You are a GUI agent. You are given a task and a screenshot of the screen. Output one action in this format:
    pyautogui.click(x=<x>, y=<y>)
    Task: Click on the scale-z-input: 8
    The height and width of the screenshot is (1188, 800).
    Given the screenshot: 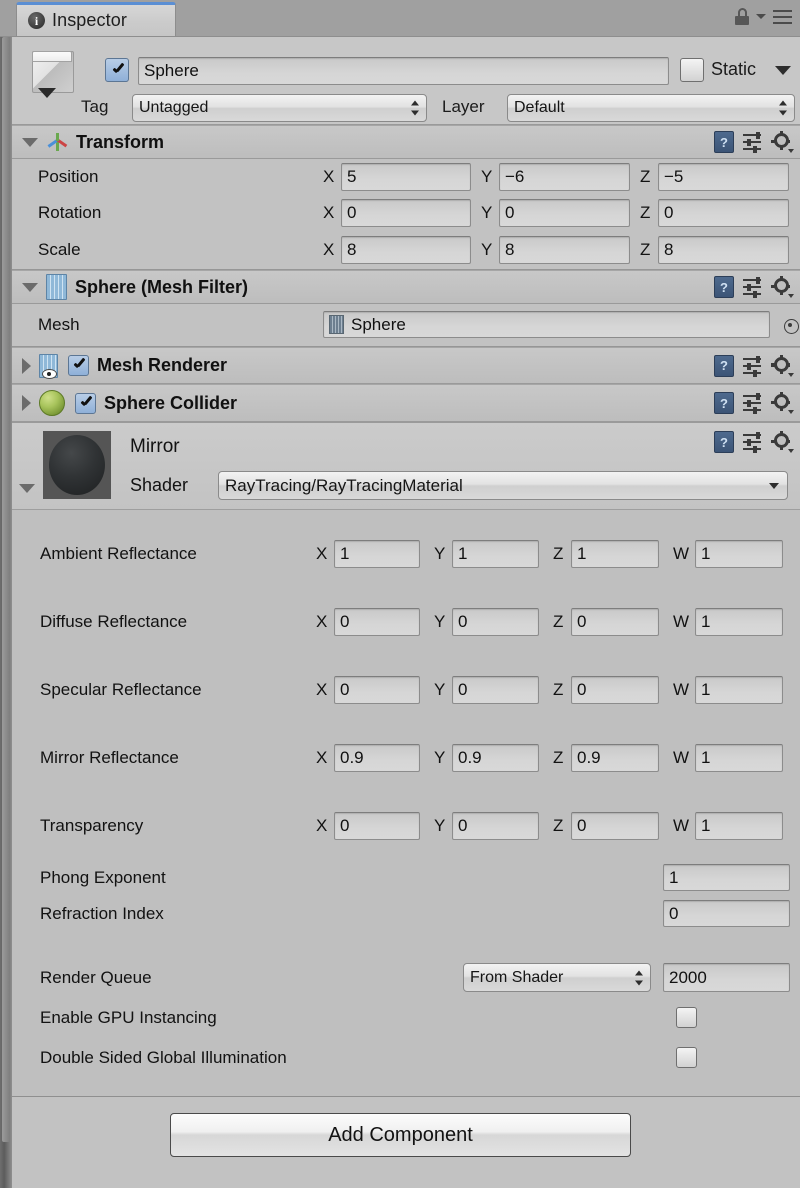 What is the action you would take?
    pyautogui.click(x=723, y=250)
    